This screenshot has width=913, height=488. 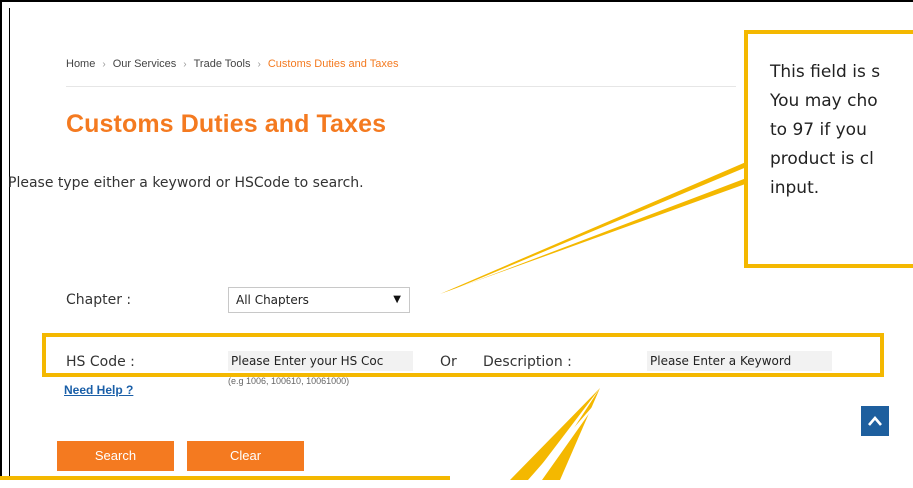 What do you see at coordinates (225, 482) in the screenshot?
I see `bottom-annotation-callout` at bounding box center [225, 482].